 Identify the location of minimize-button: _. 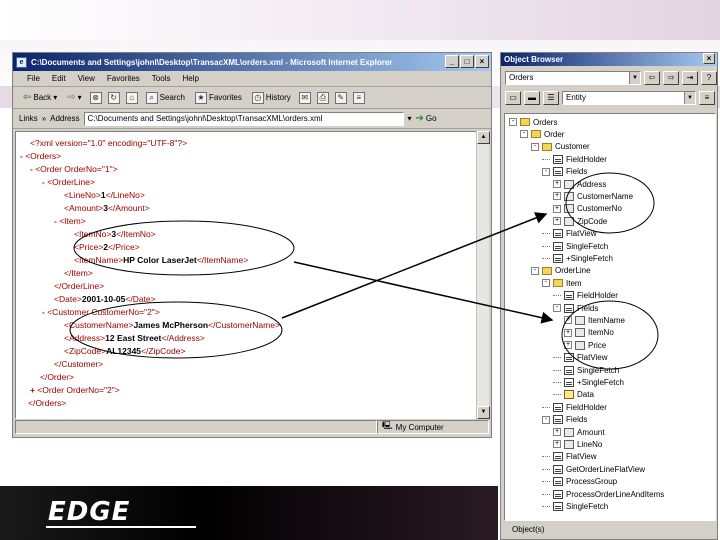
(452, 61).